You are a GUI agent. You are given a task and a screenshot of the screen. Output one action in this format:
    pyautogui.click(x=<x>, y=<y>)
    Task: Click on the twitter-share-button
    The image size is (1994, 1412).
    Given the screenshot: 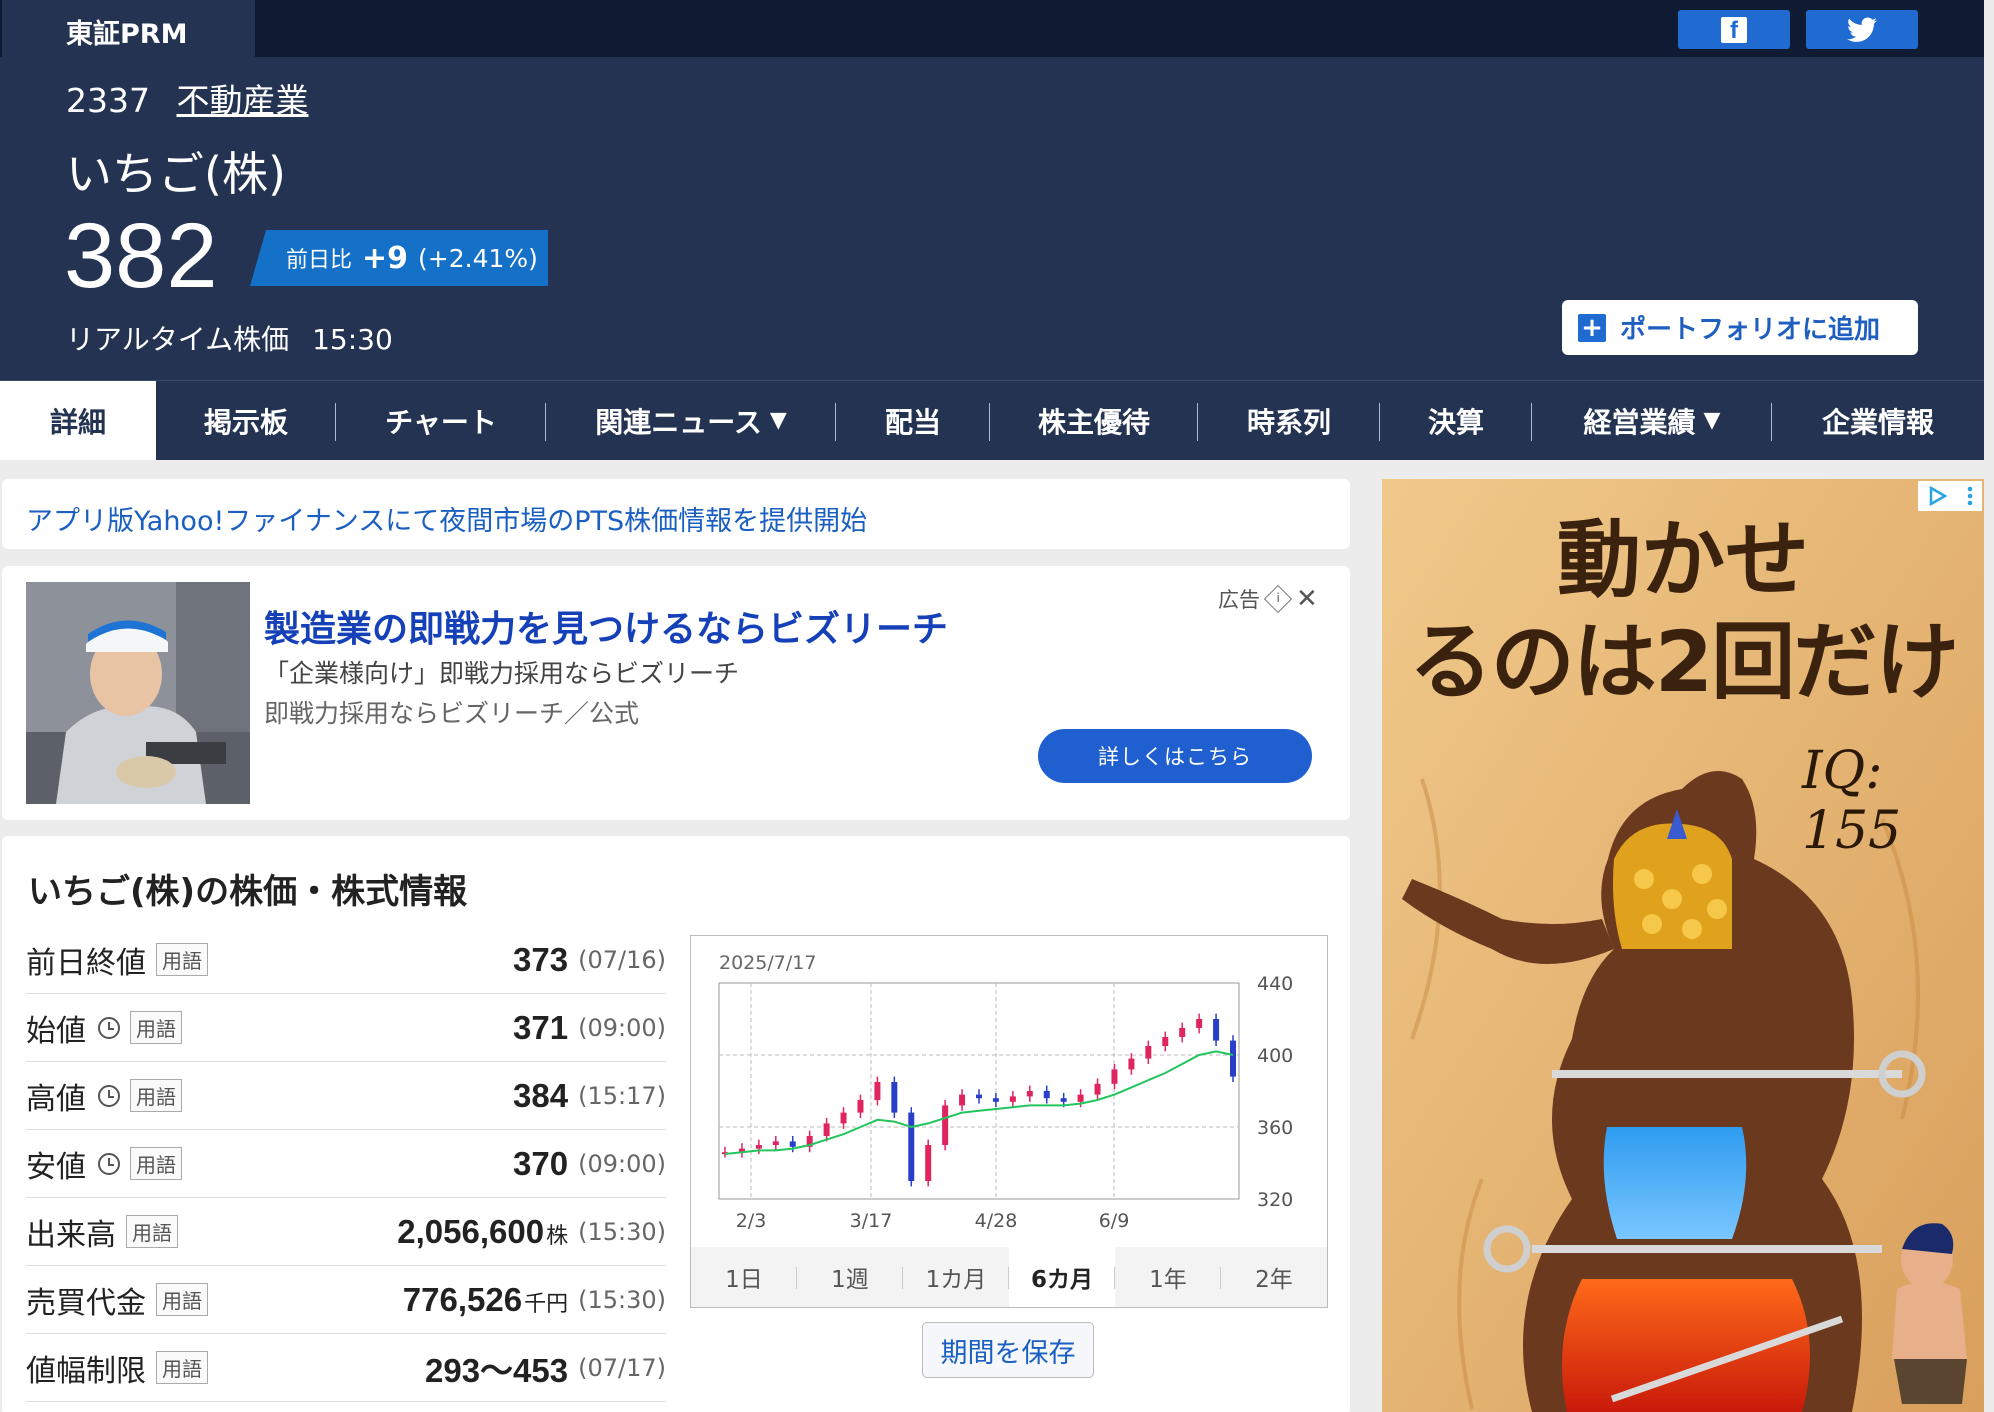 What is the action you would take?
    pyautogui.click(x=1862, y=29)
    